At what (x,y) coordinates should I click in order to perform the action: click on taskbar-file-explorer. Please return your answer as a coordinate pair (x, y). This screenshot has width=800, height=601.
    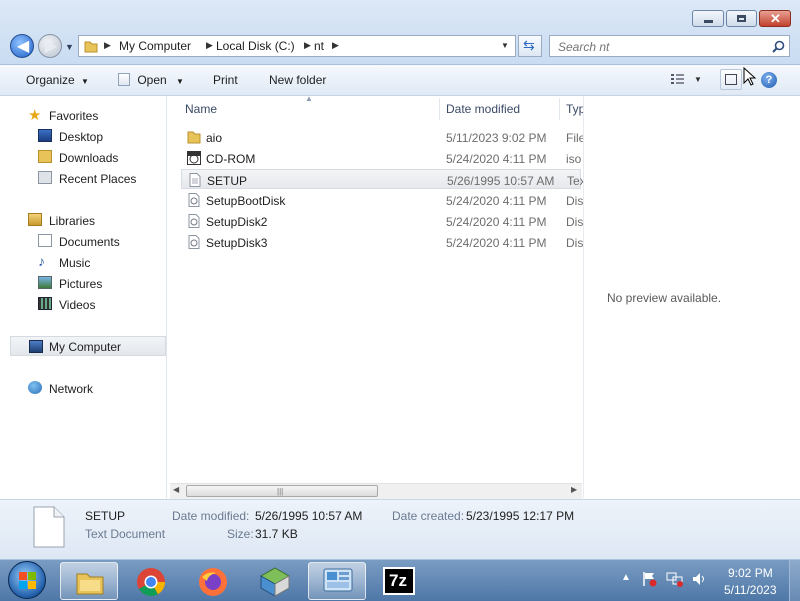
    Looking at the image, I should click on (89, 581).